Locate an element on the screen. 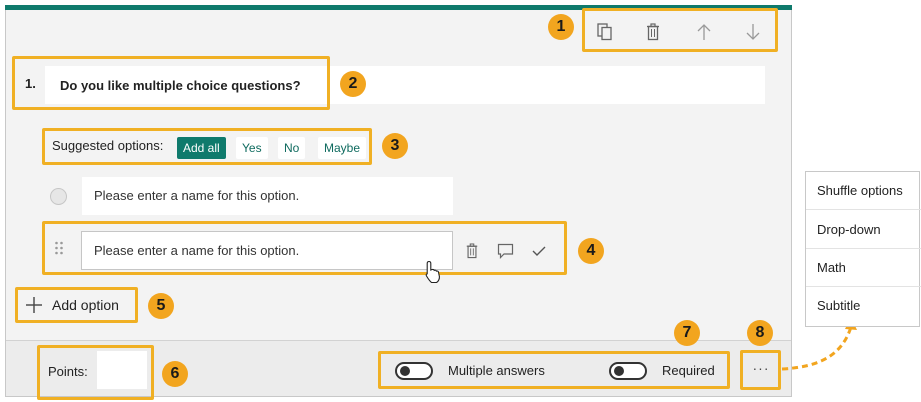 The image size is (921, 402). delete-question-button is located at coordinates (653, 32).